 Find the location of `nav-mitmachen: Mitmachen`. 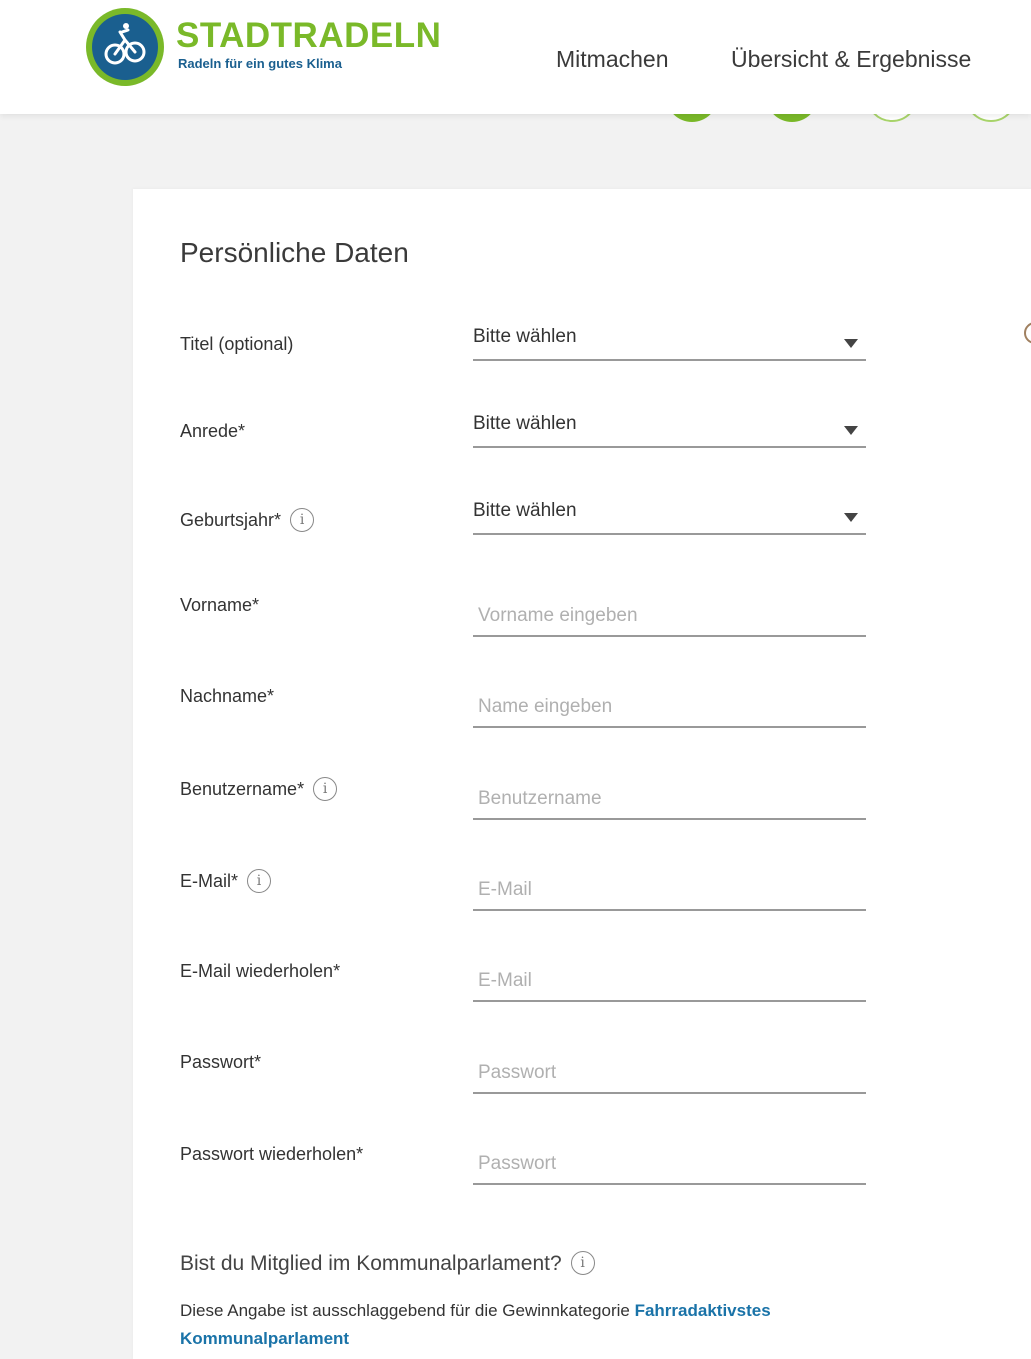

nav-mitmachen: Mitmachen is located at coordinates (612, 59).